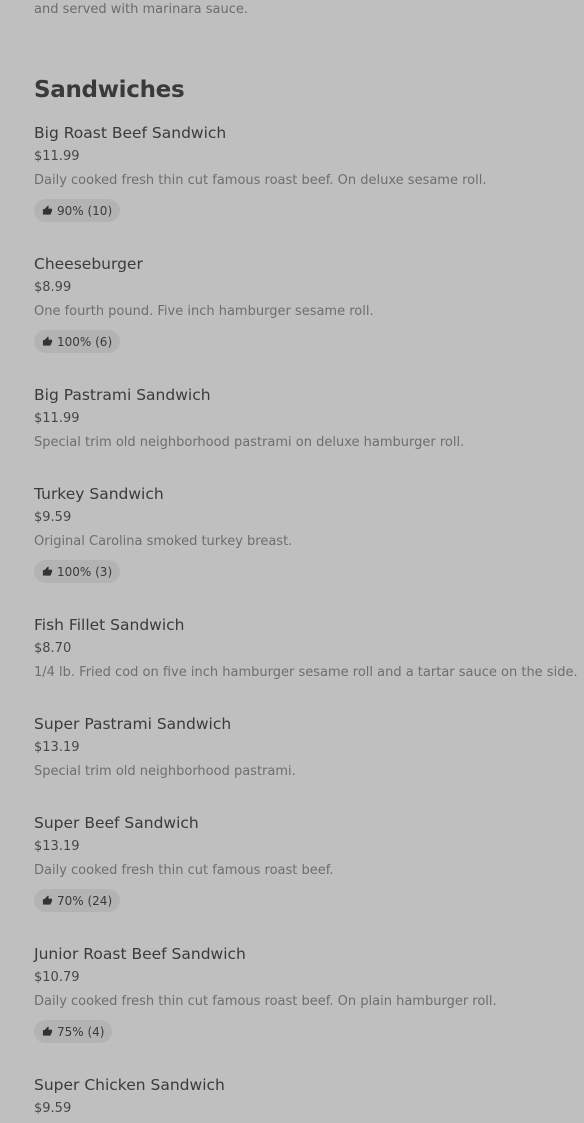 Image resolution: width=584 pixels, height=1123 pixels. Describe the element at coordinates (88, 264) in the screenshot. I see `menu-item-name: Cheeseburger` at that location.